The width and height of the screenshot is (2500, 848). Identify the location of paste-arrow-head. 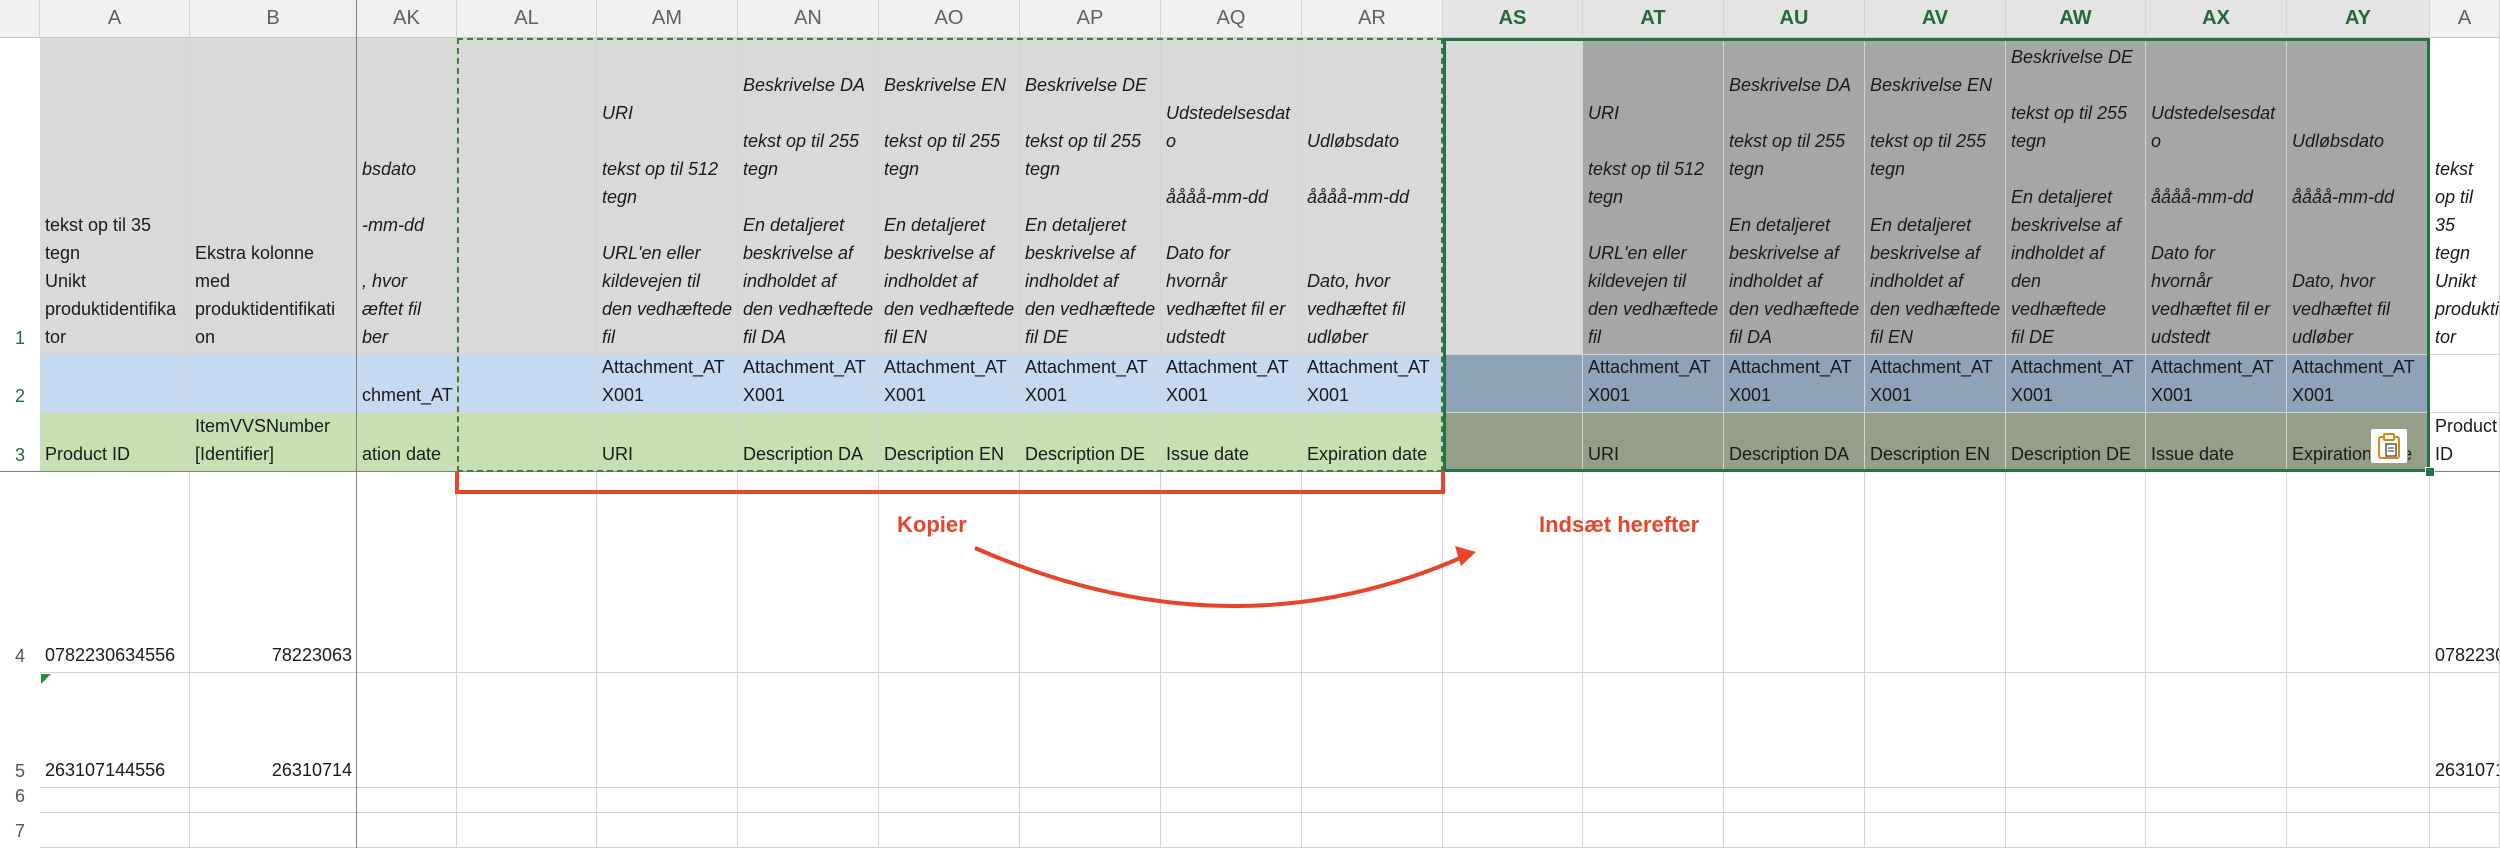
(1465, 556).